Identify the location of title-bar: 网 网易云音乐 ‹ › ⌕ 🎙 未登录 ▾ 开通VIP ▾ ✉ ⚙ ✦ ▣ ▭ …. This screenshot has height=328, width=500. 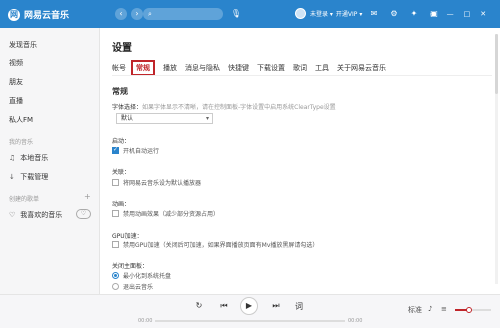
(250, 14).